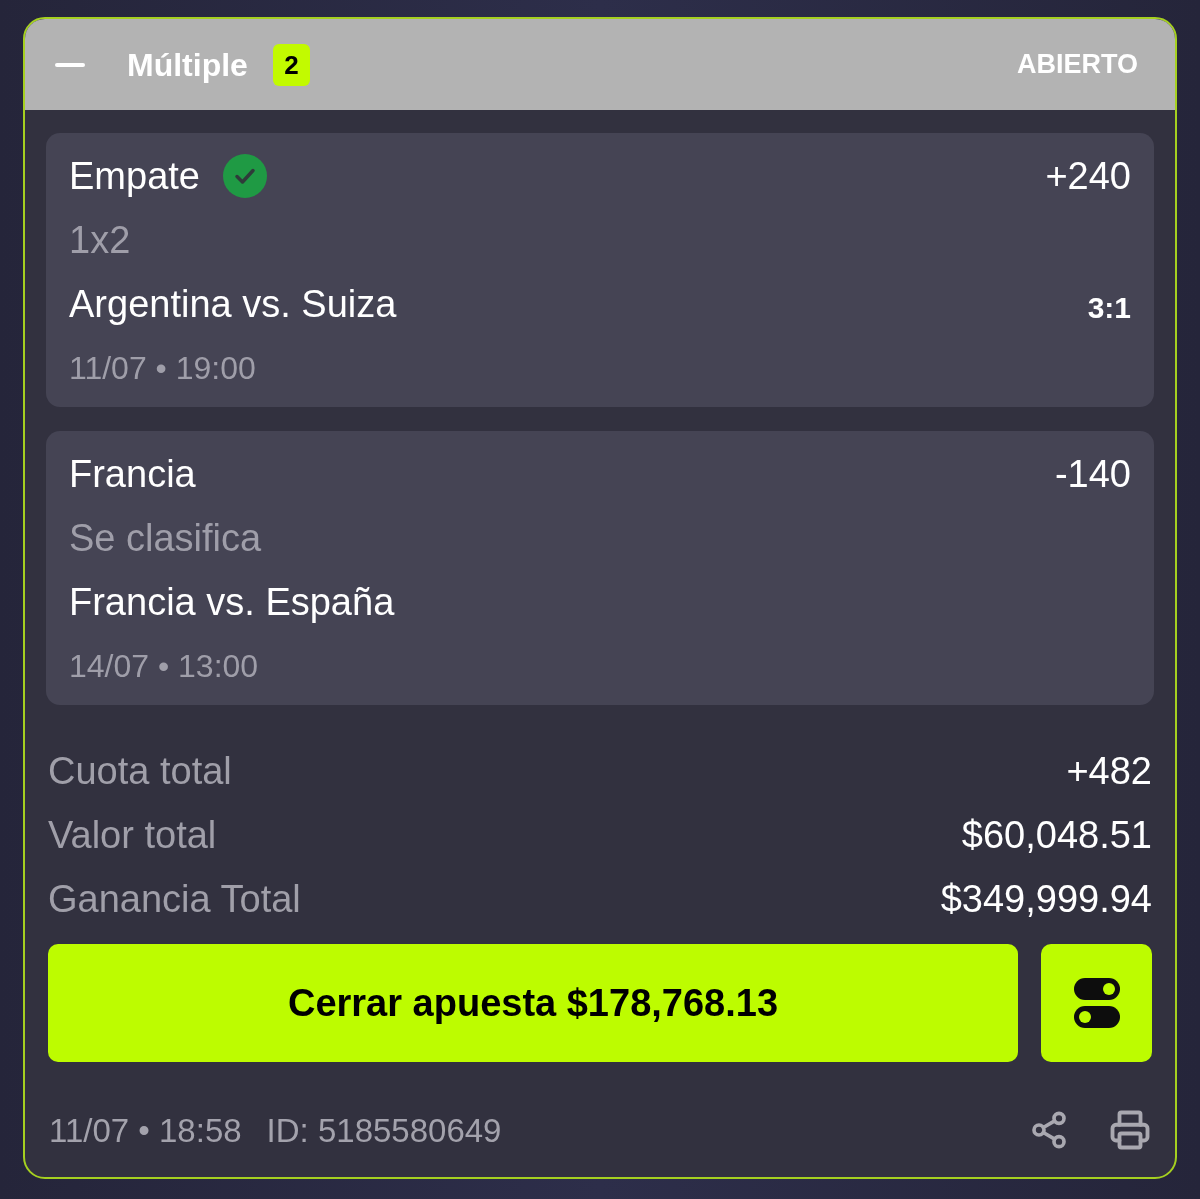 Image resolution: width=1200 pixels, height=1199 pixels. What do you see at coordinates (187, 64) in the screenshot?
I see `bet-title: Múltiple` at bounding box center [187, 64].